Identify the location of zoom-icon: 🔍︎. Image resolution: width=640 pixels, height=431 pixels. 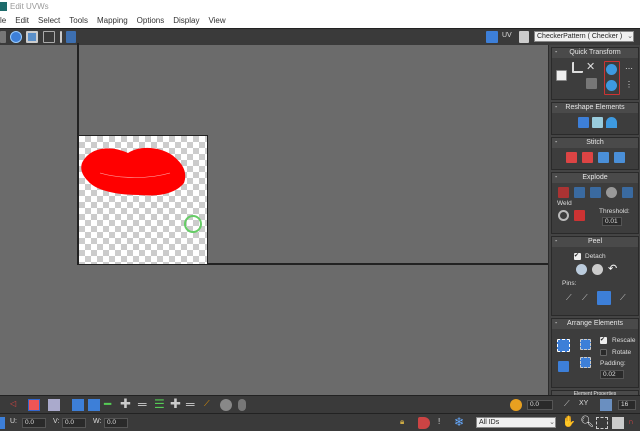
(587, 423).